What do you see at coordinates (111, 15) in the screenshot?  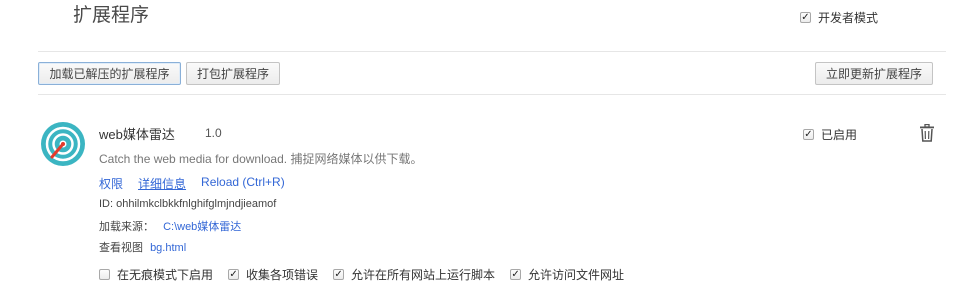 I see `page-title: 扩展程序` at bounding box center [111, 15].